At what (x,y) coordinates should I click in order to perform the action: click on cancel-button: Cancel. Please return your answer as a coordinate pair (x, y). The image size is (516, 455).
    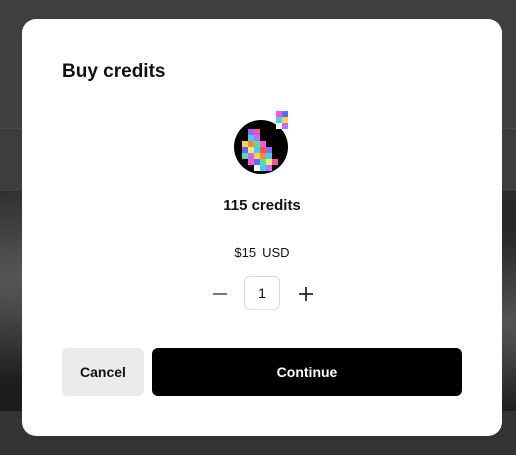
    Looking at the image, I should click on (103, 372).